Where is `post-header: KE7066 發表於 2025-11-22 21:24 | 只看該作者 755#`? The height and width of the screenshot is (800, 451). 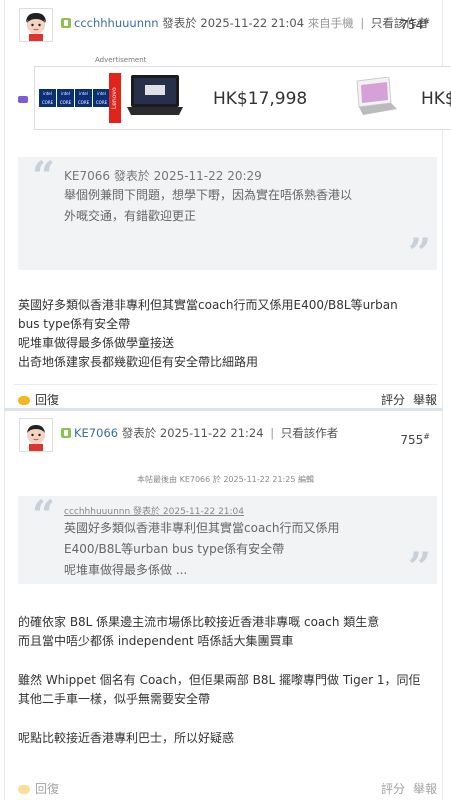 post-header: KE7066 發表於 2025-11-22 21:24 | 只看該作者 755# is located at coordinates (224, 435).